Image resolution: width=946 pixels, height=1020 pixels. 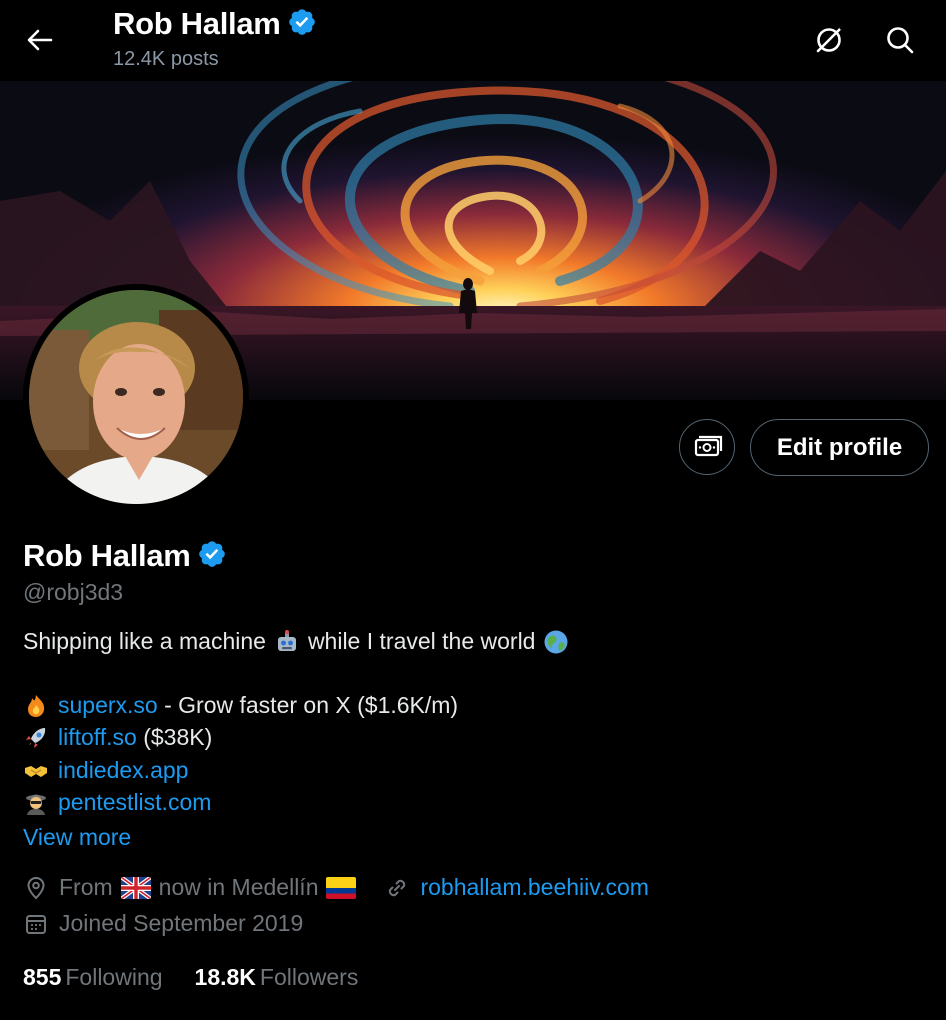 I want to click on bio-project-pentestlist: pentestlist.com, so click(x=117, y=802).